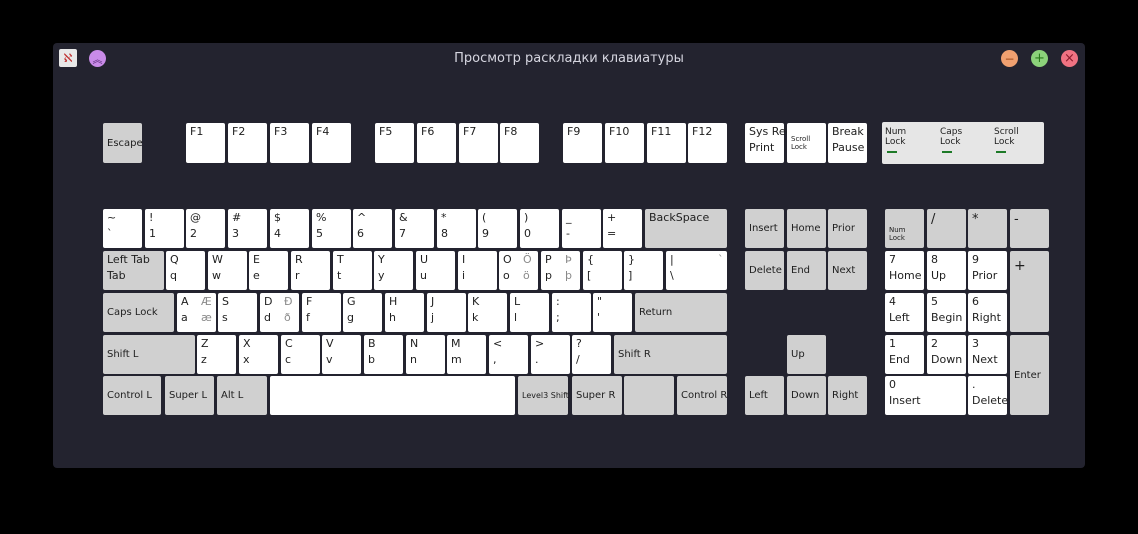  Describe the element at coordinates (268, 270) in the screenshot. I see `key-e: Ee` at that location.